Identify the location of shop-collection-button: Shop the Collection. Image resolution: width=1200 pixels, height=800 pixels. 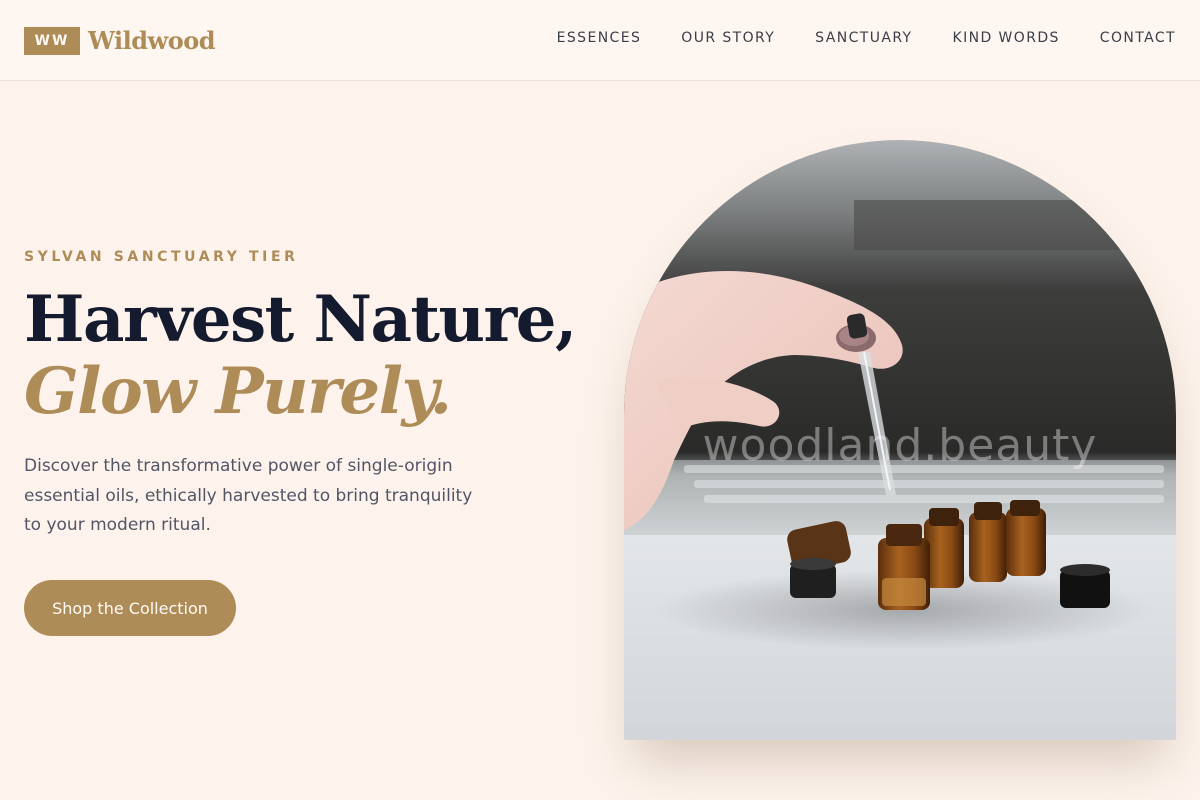
(130, 608).